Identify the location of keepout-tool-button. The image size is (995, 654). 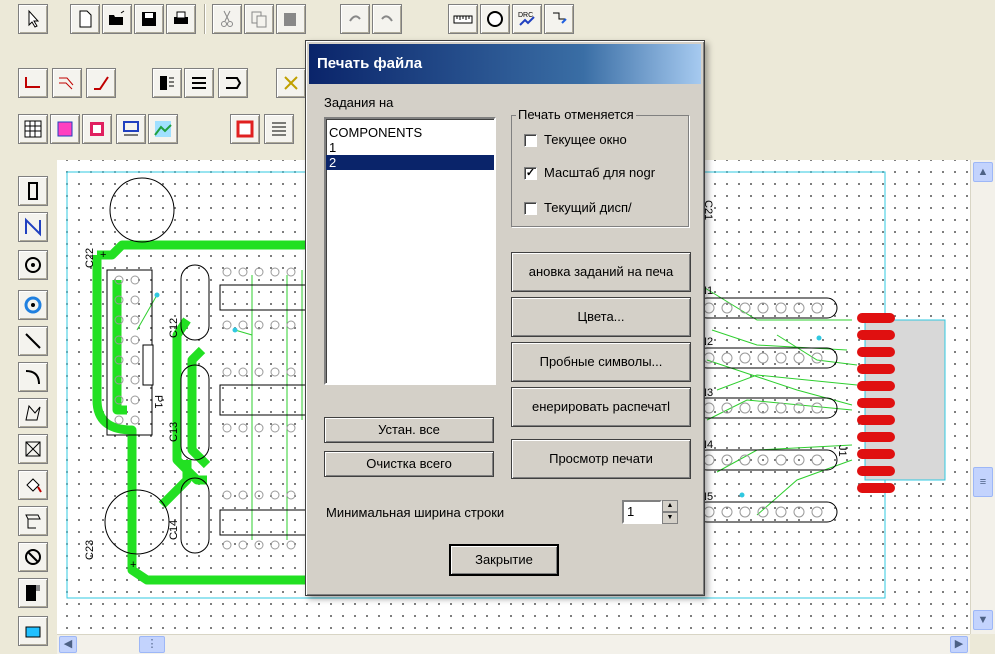
(33, 449).